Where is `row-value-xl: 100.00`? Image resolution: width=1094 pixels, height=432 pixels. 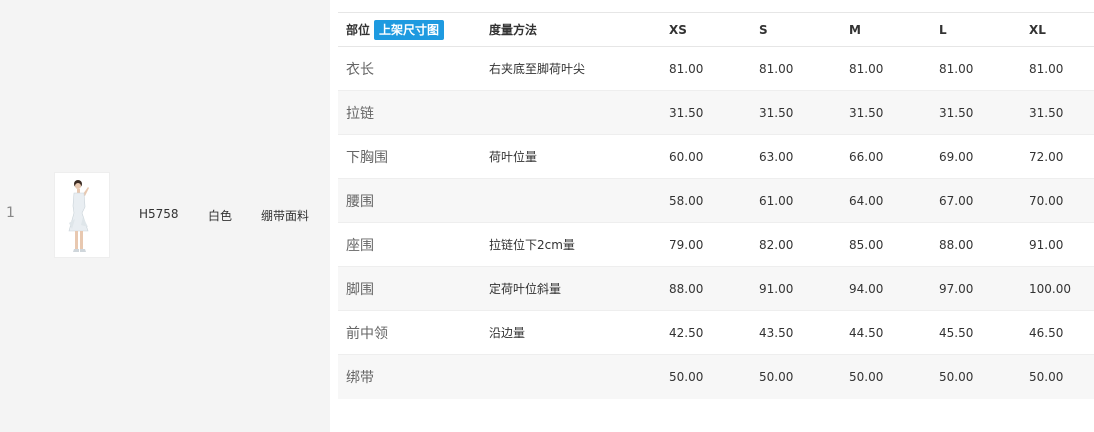
row-value-xl: 100.00 is located at coordinates (1050, 288).